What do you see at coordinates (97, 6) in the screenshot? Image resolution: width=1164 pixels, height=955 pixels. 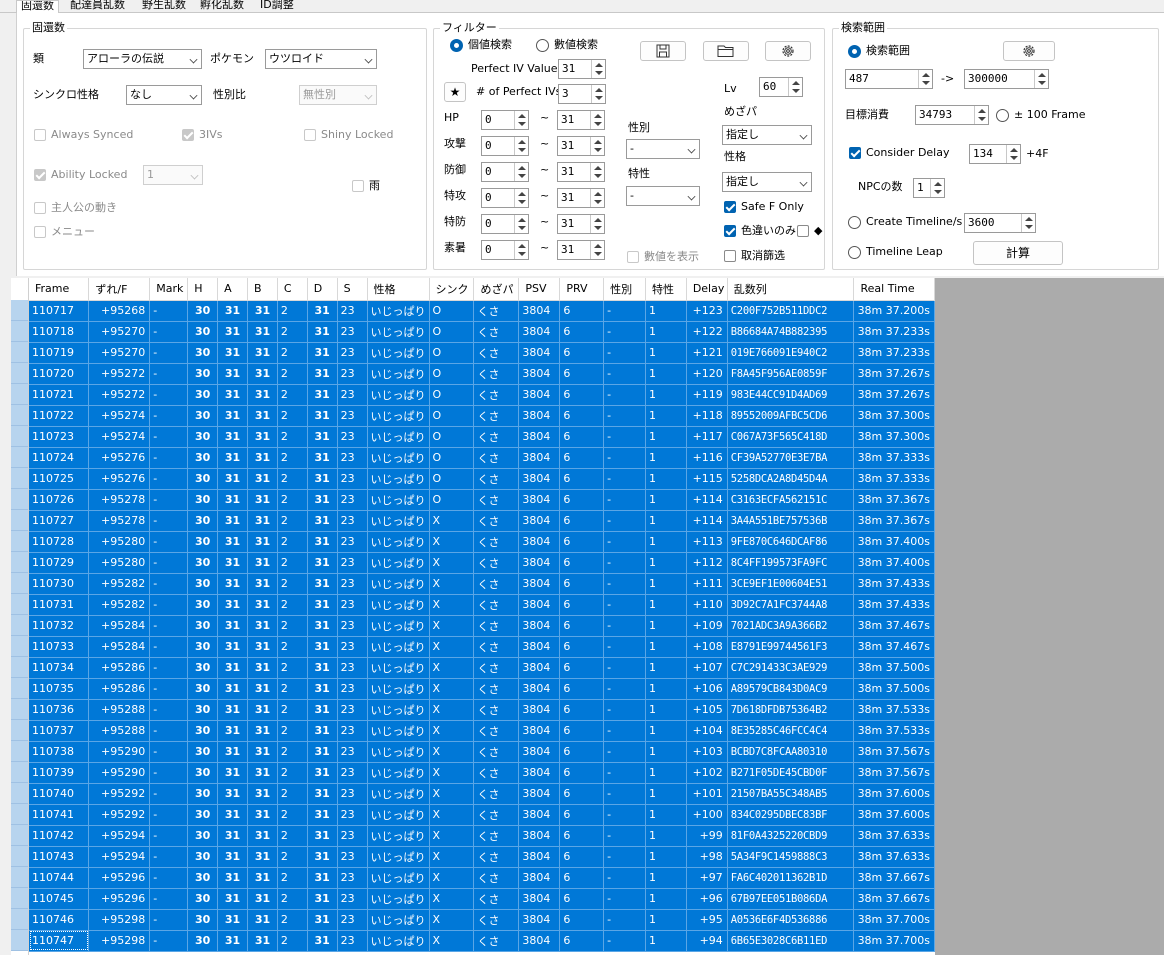 I see `tab-courier: 配達員乱数` at bounding box center [97, 6].